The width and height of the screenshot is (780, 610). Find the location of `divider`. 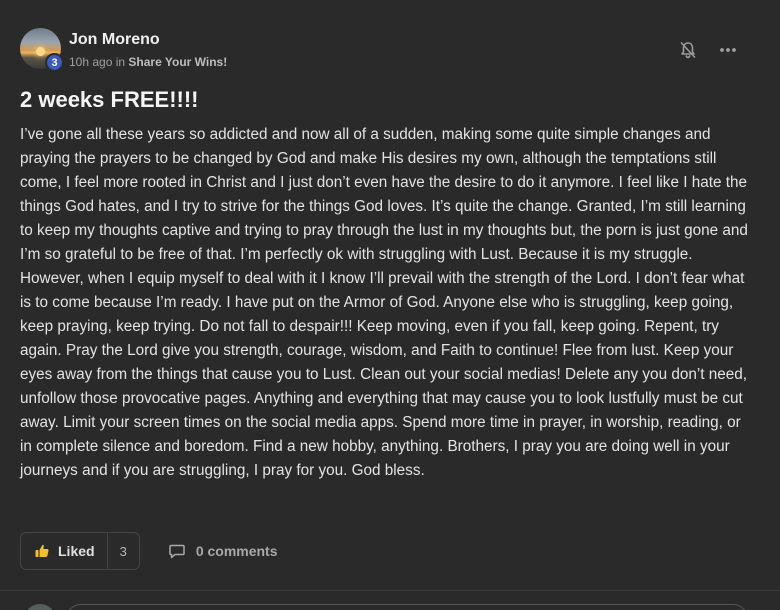

divider is located at coordinates (390, 590).